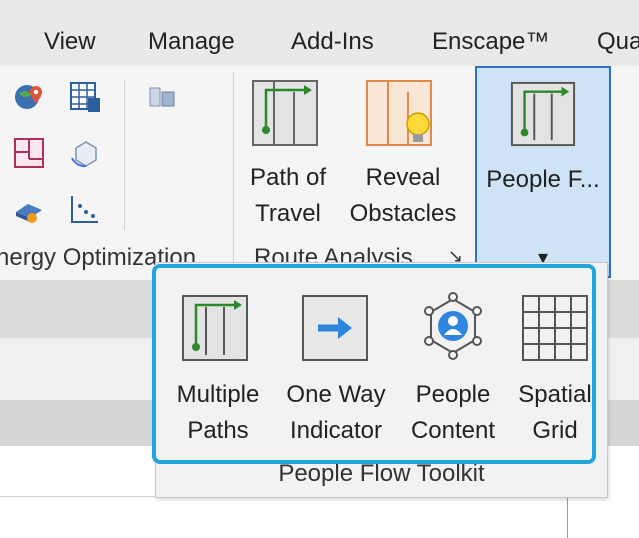 The image size is (639, 538). Describe the element at coordinates (332, 42) in the screenshot. I see `tab-add-ins: Add-Ins` at that location.